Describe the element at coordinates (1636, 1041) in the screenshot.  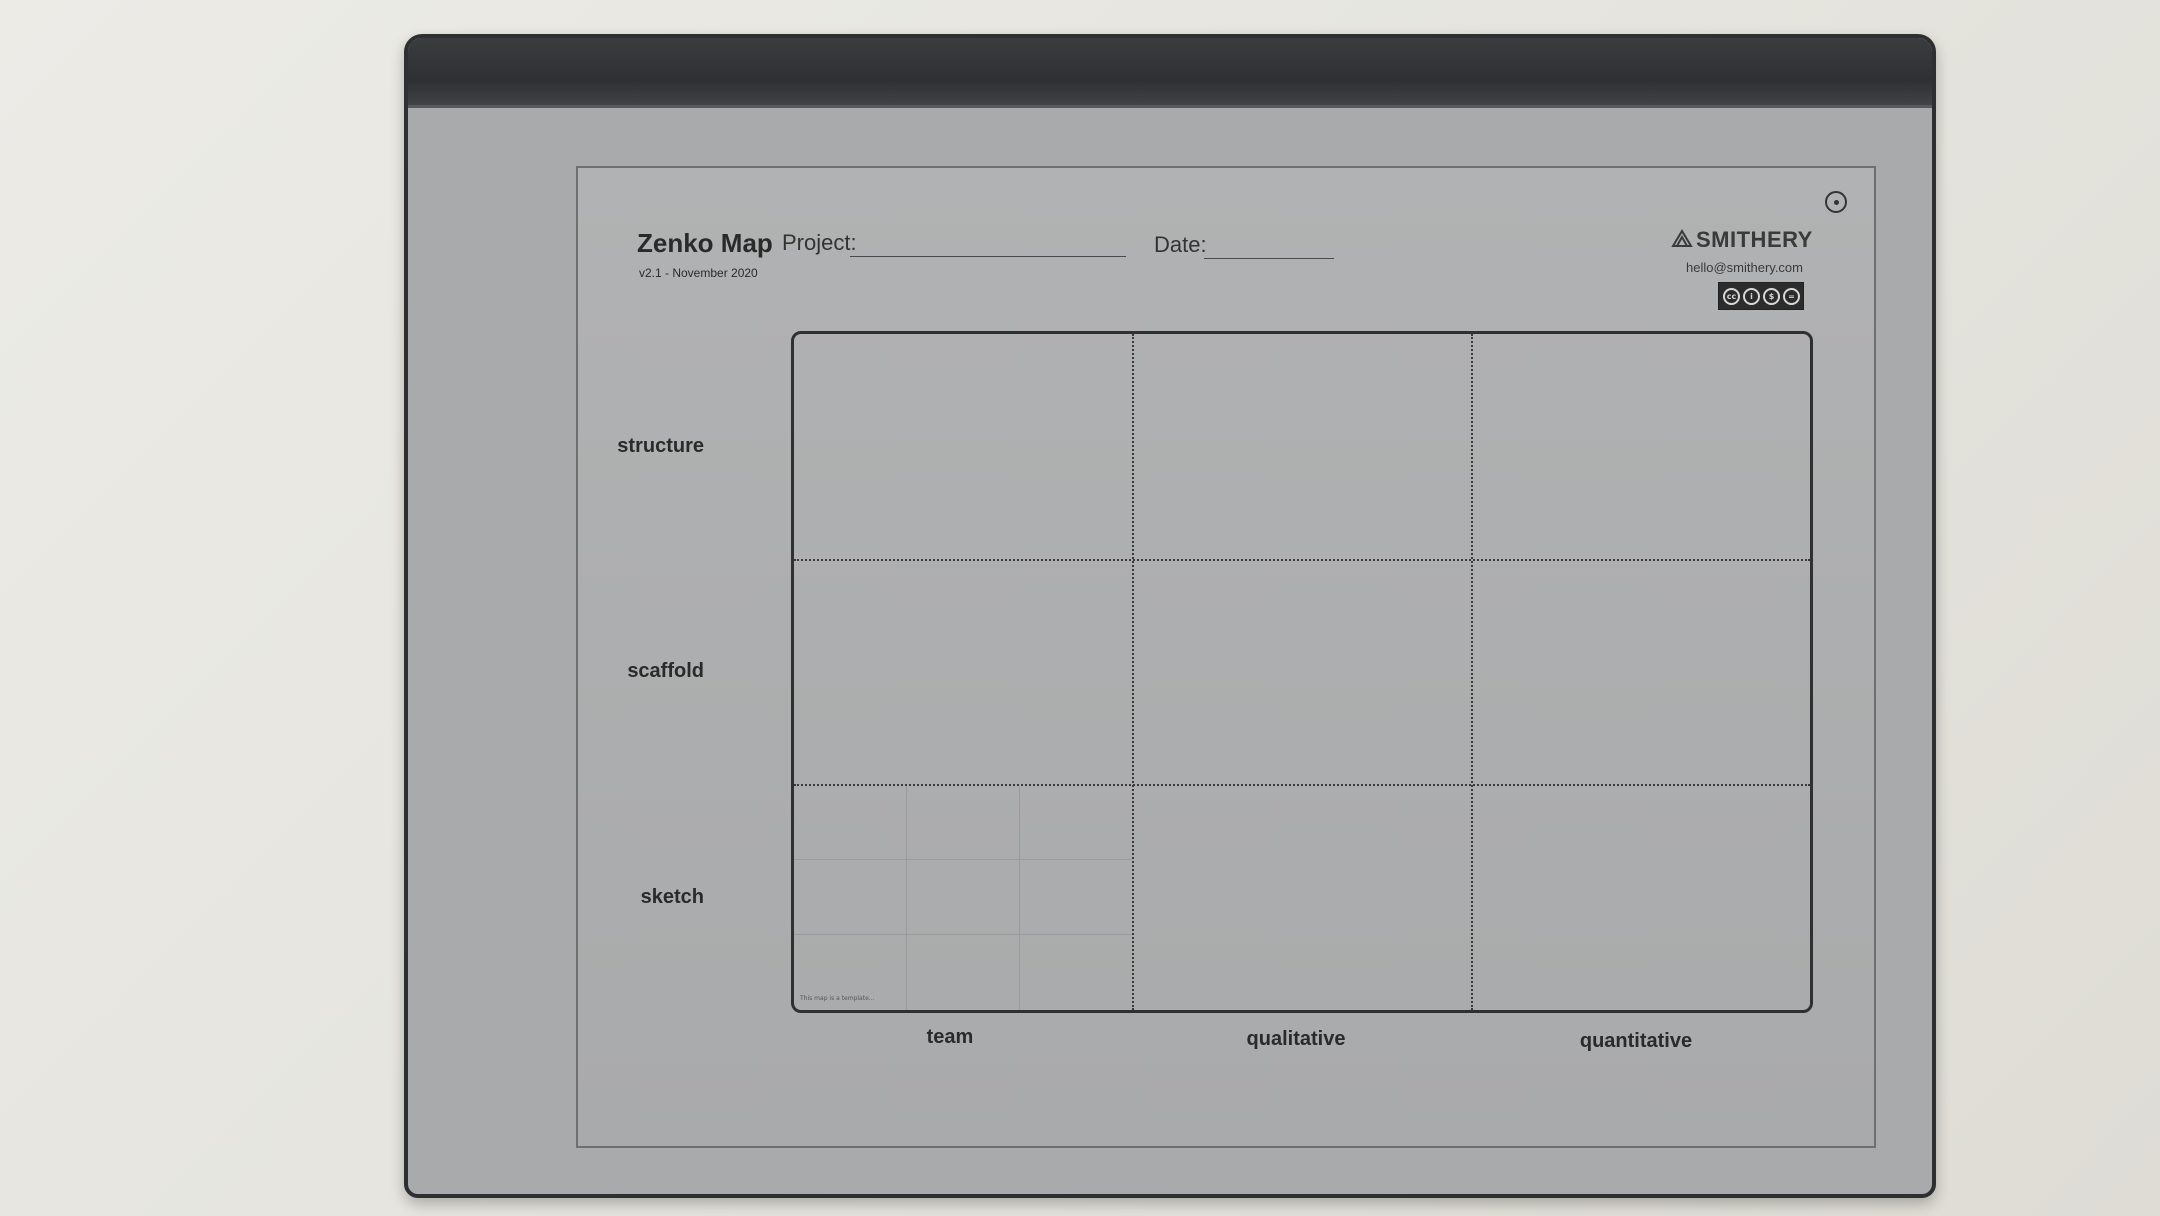
I see `column-label-quantitative: quantitative` at that location.